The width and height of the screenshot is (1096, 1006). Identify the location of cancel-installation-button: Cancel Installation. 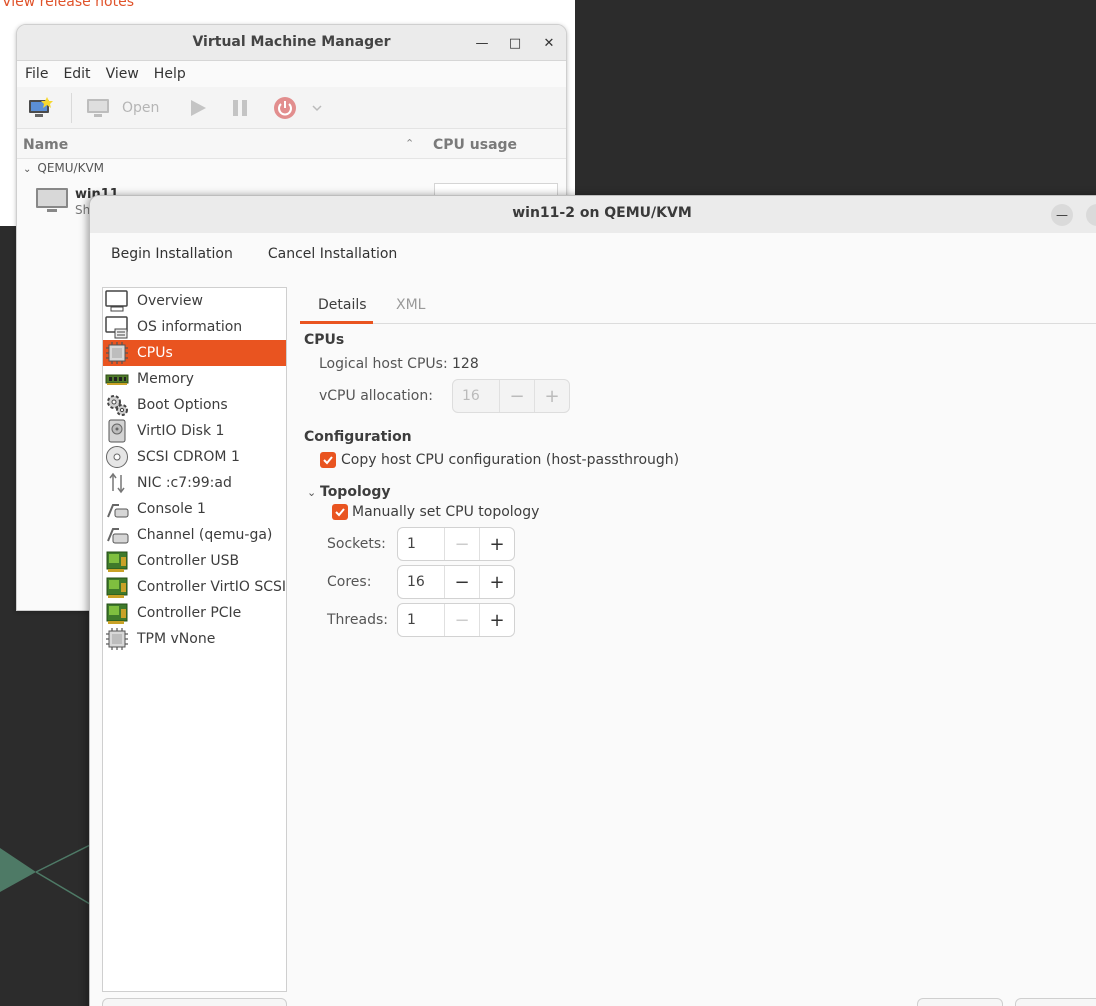
(332, 254).